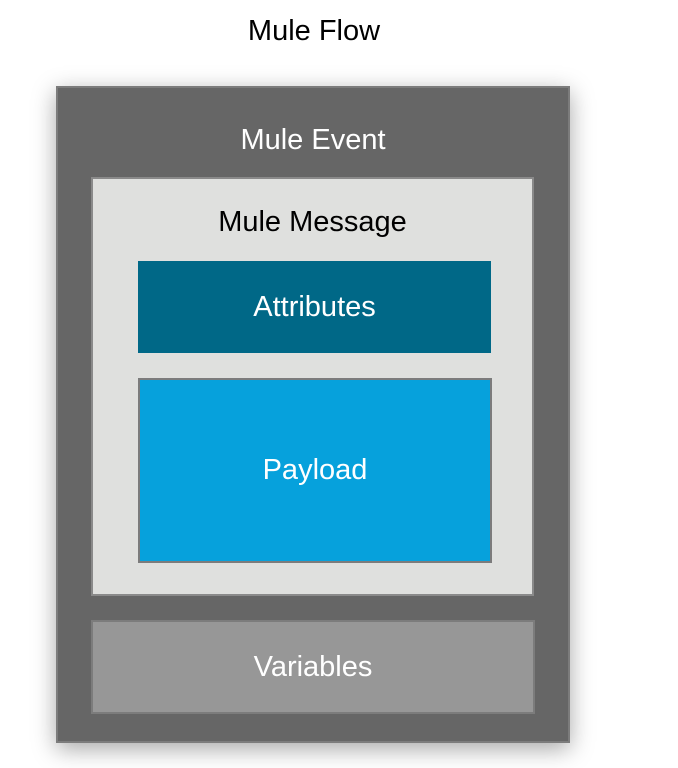 Image resolution: width=678 pixels, height=768 pixels. Describe the element at coordinates (313, 667) in the screenshot. I see `variables-box: Variables` at that location.